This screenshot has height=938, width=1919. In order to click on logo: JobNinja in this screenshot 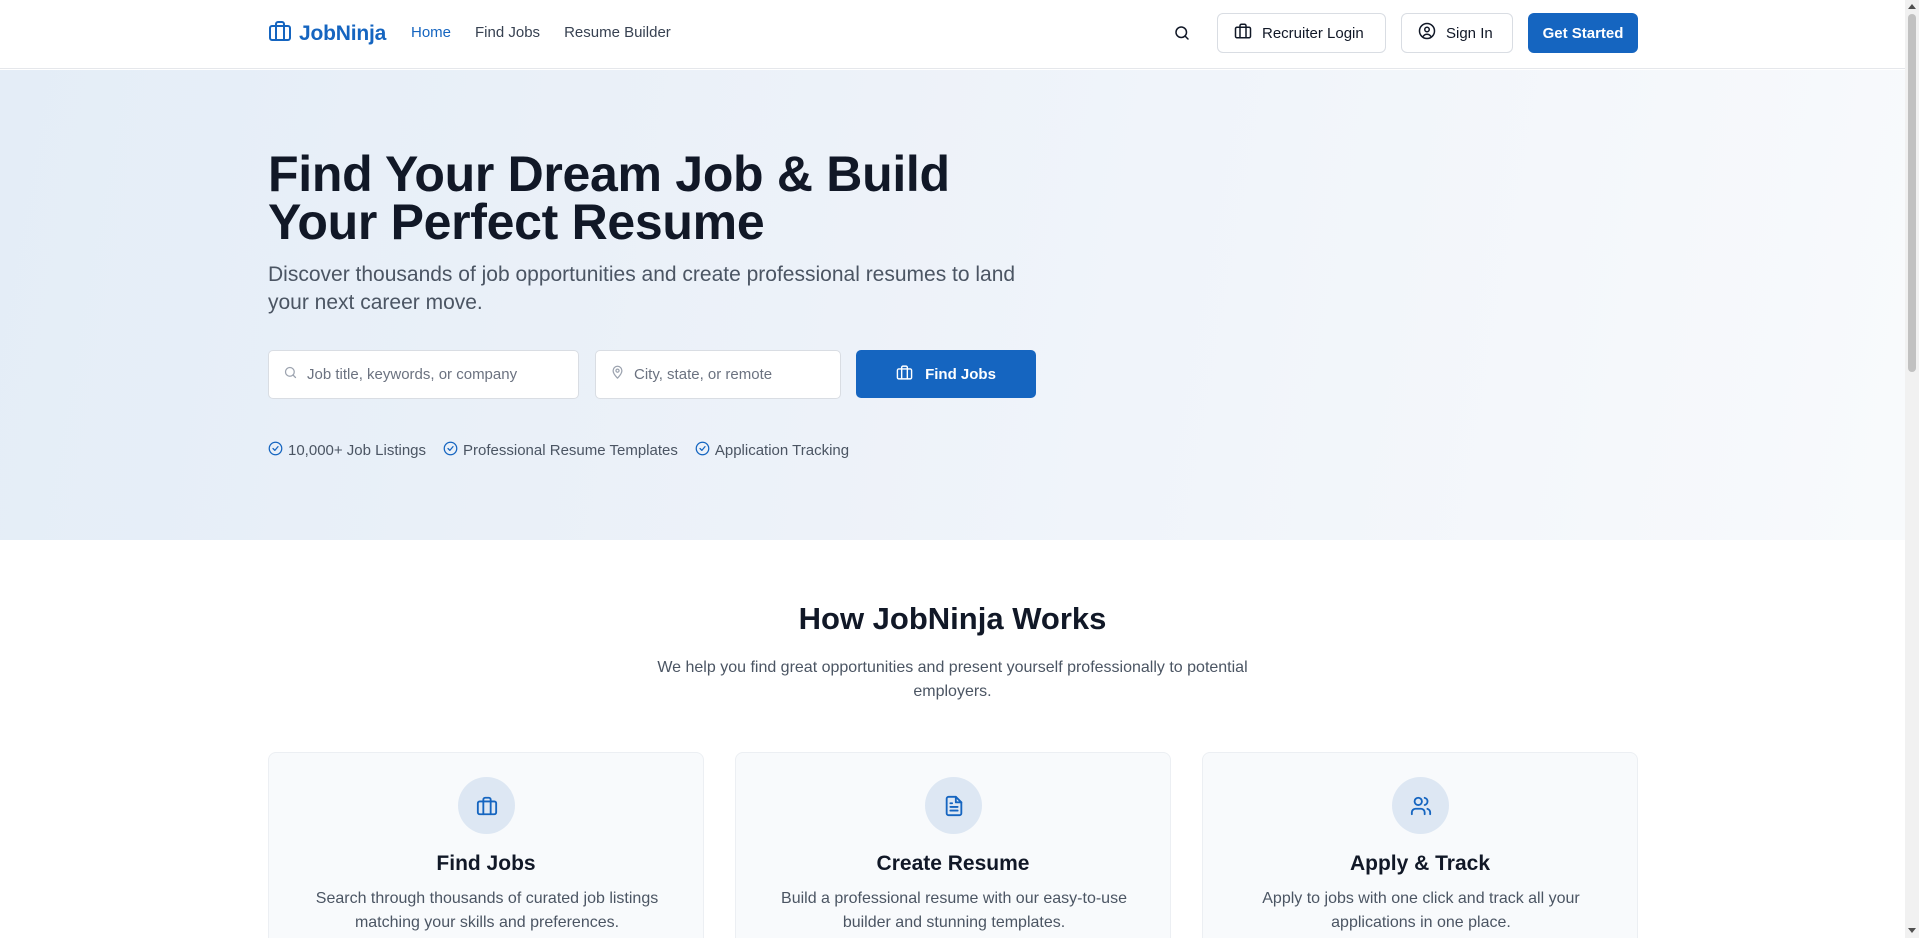, I will do `click(327, 33)`.